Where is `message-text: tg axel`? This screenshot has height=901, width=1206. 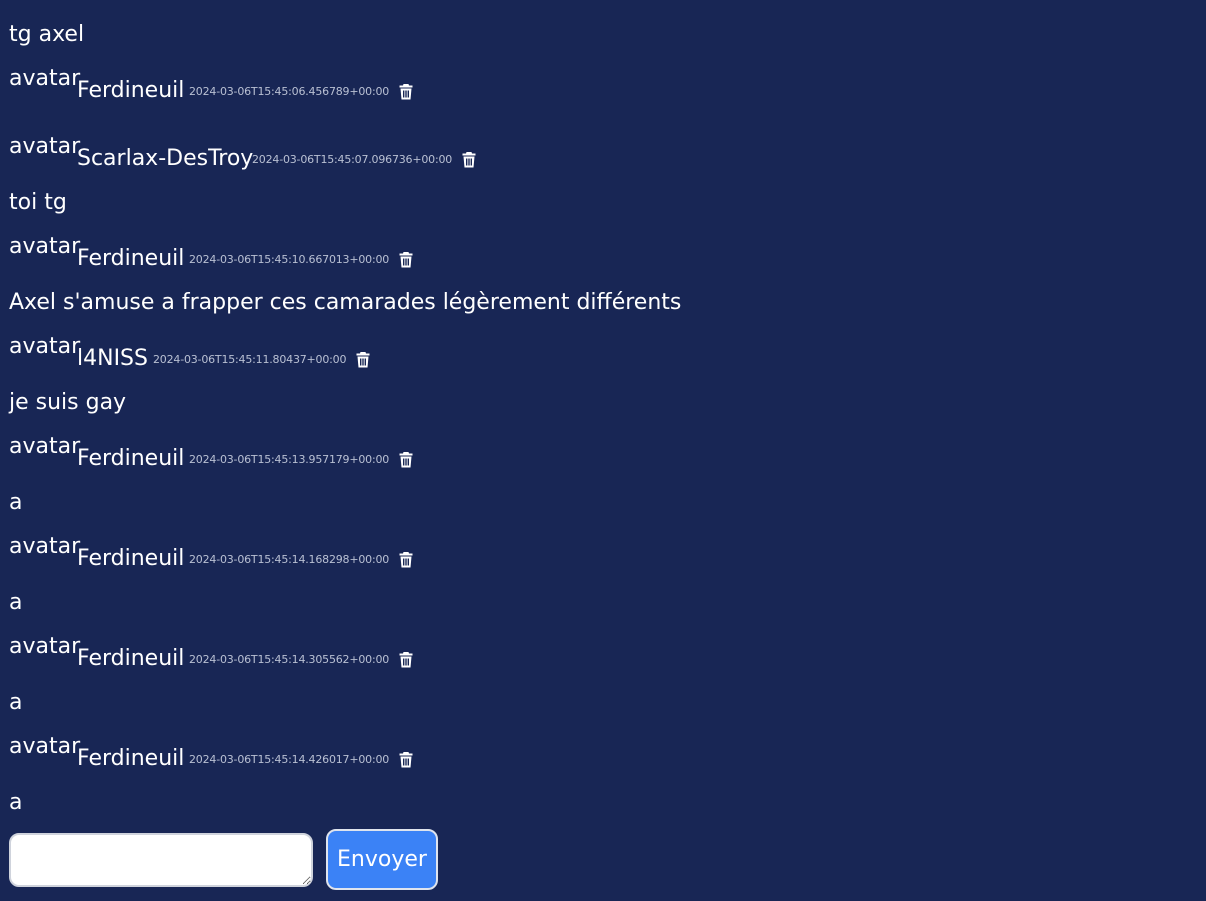 message-text: tg axel is located at coordinates (47, 34).